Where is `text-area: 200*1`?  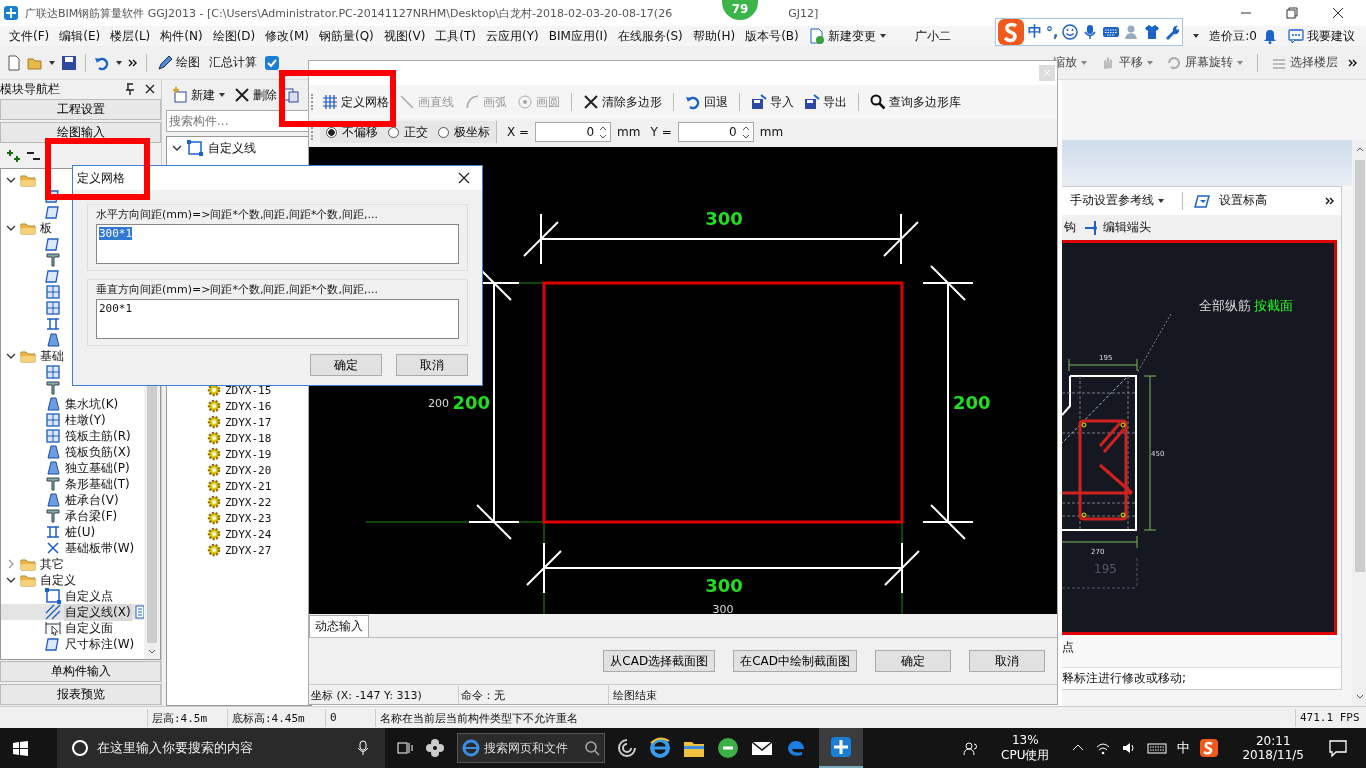
text-area: 200*1 is located at coordinates (277, 319).